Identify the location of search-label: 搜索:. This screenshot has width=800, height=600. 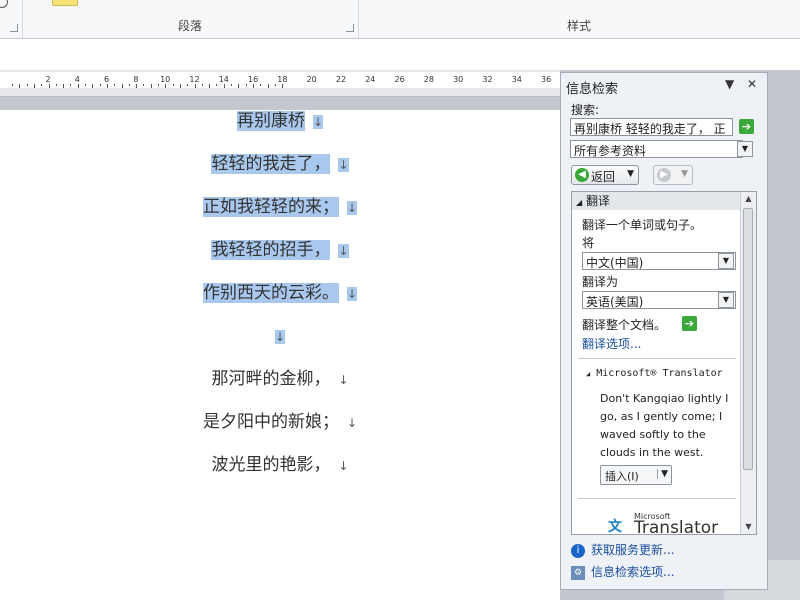
(585, 110).